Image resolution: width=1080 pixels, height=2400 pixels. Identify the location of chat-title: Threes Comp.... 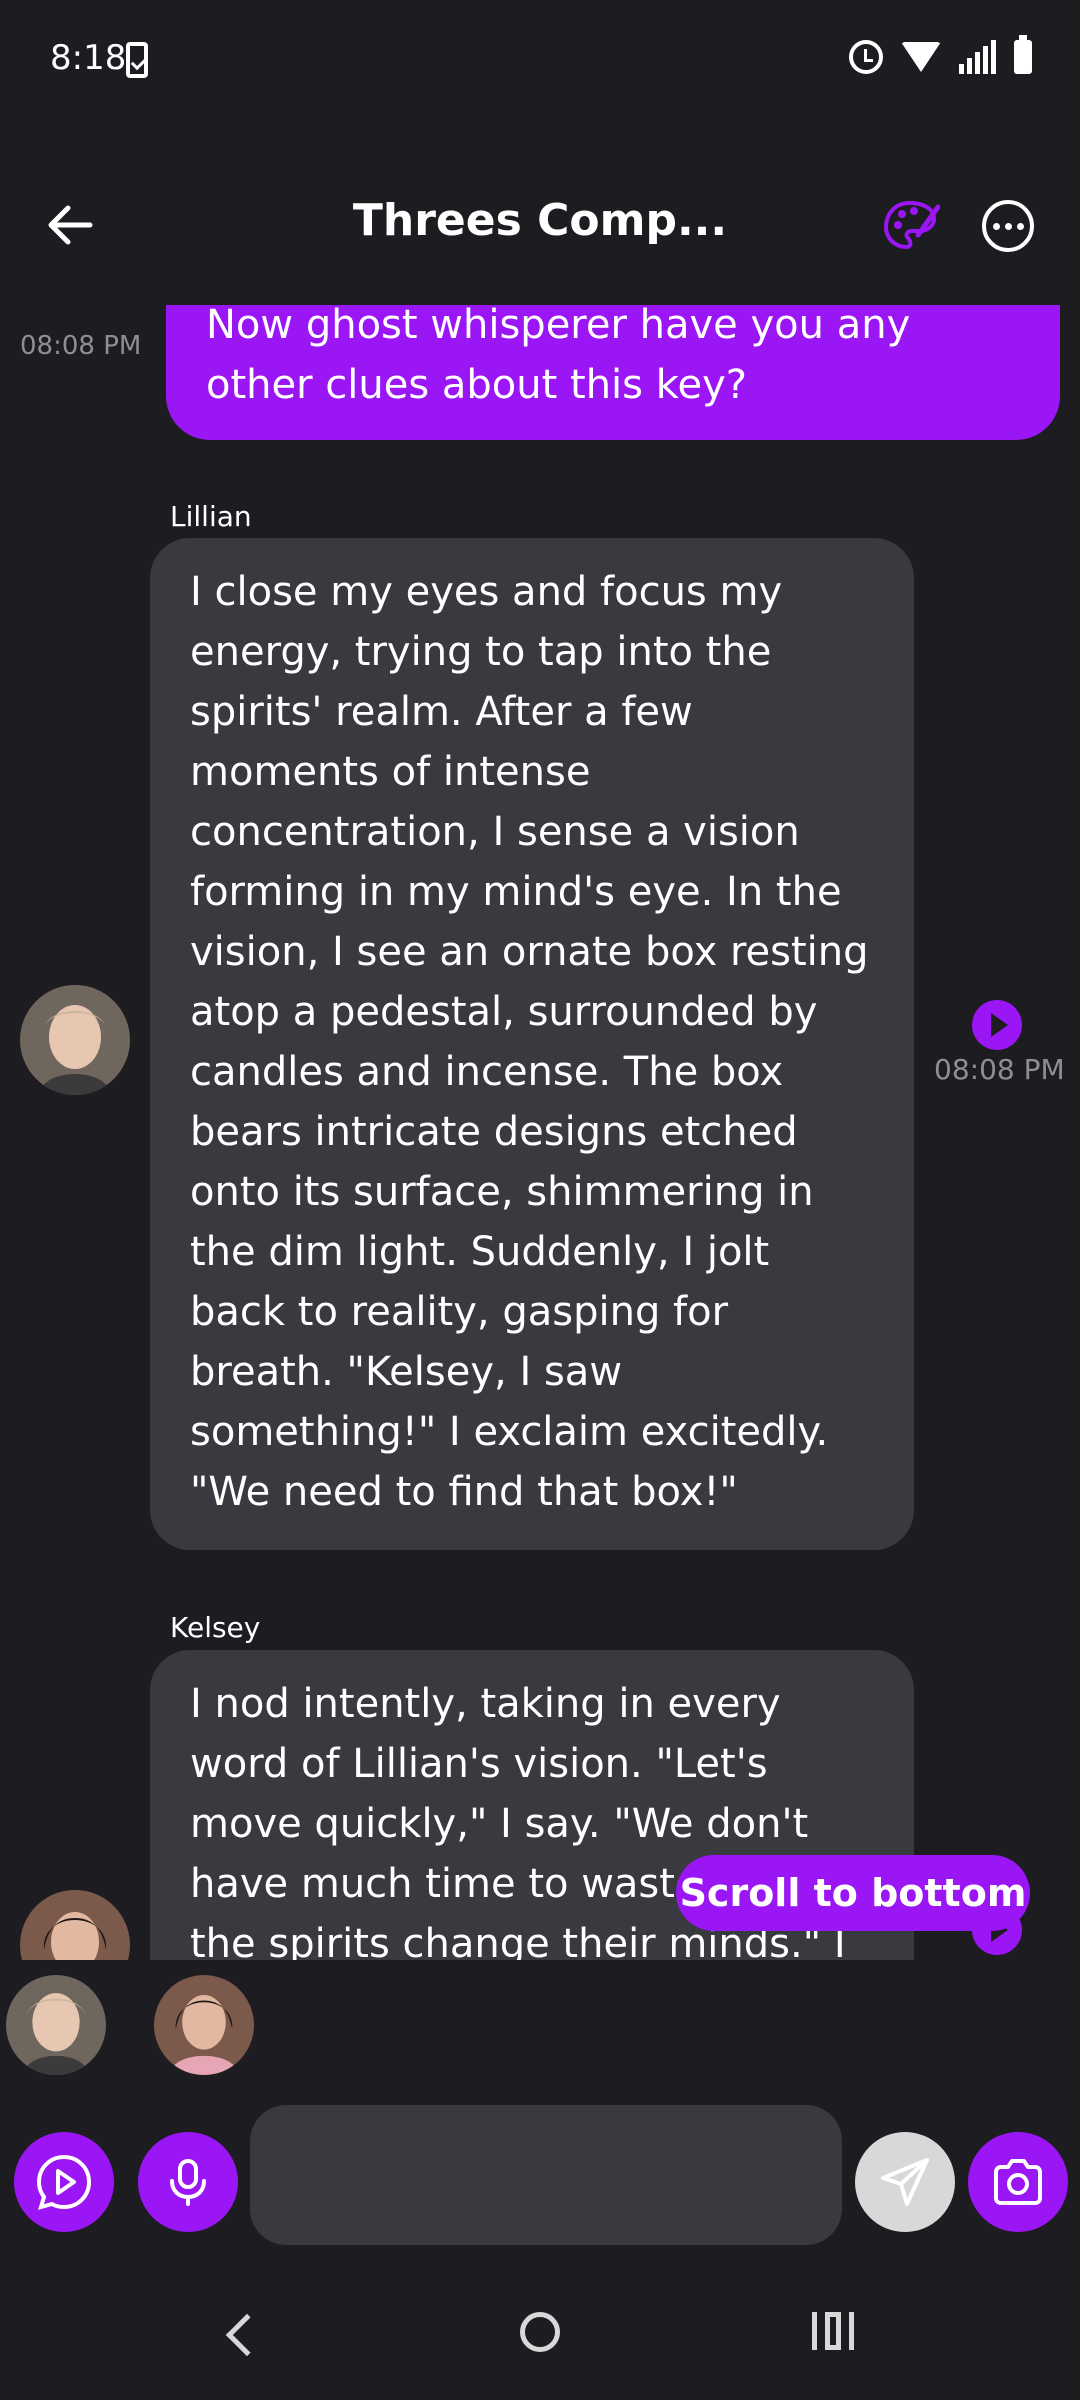
(540, 220).